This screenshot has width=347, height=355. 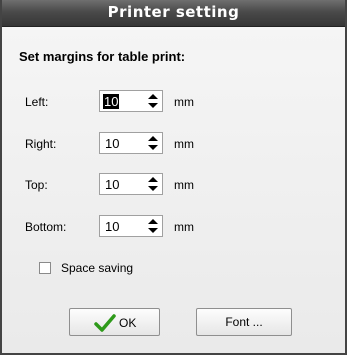 I want to click on ok-button: OK, so click(x=114, y=322).